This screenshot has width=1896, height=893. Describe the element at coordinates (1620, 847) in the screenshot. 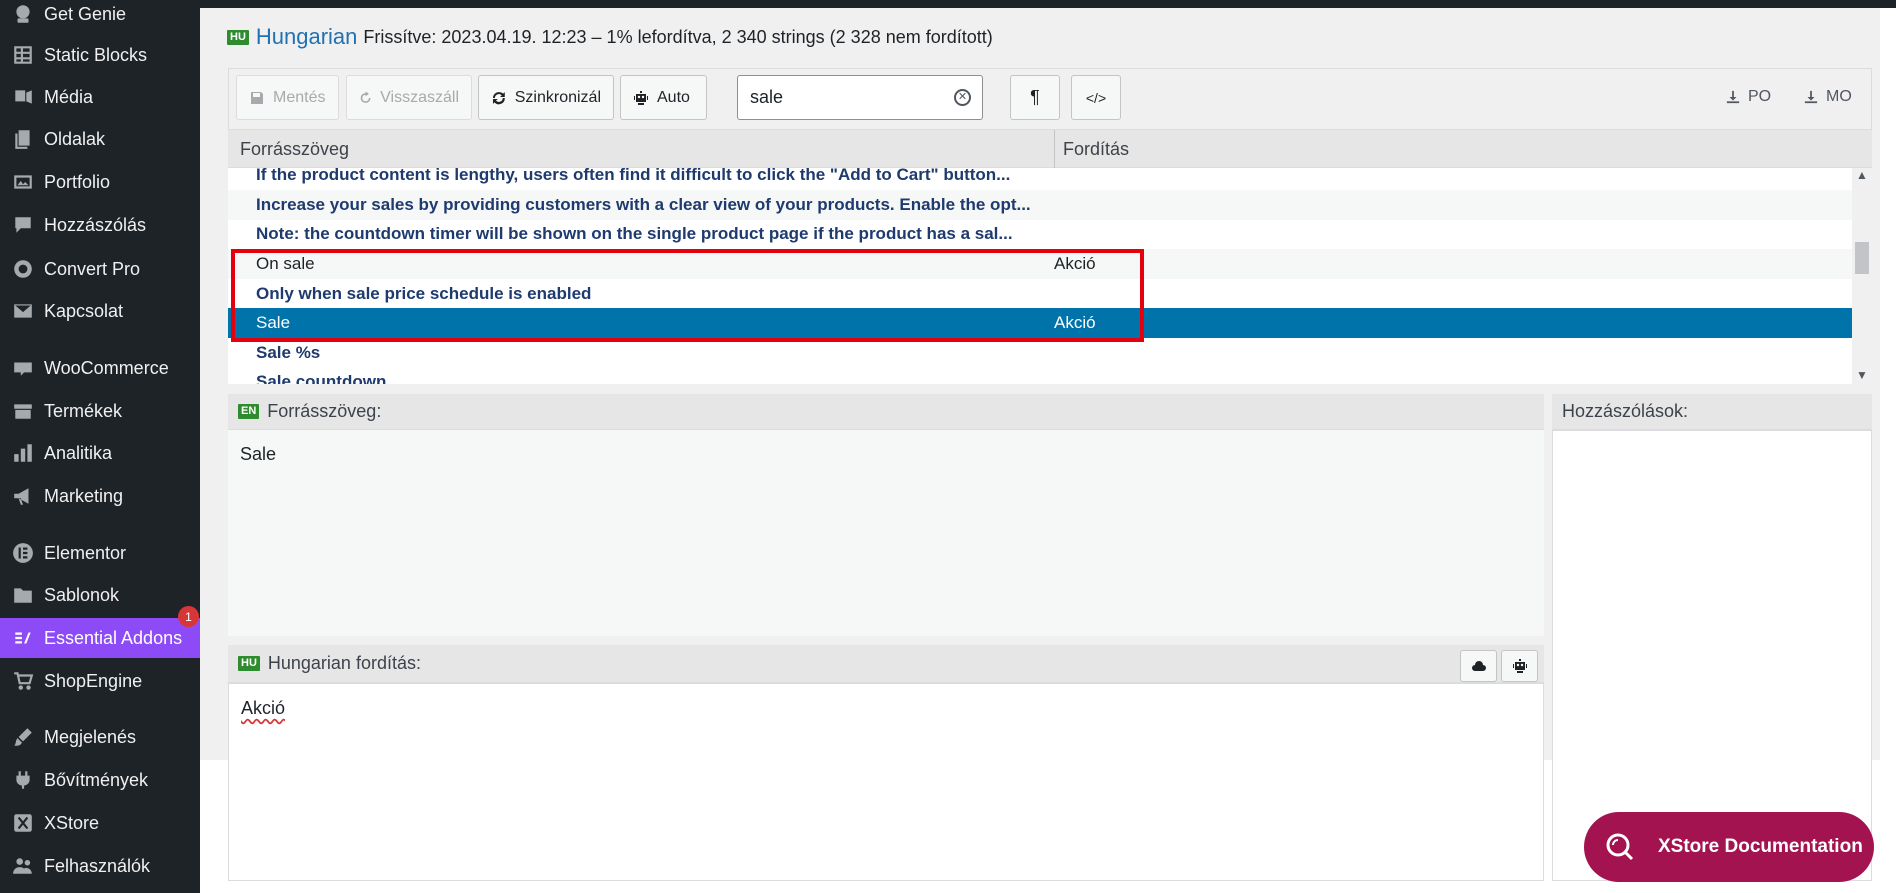

I see `search-icon` at that location.